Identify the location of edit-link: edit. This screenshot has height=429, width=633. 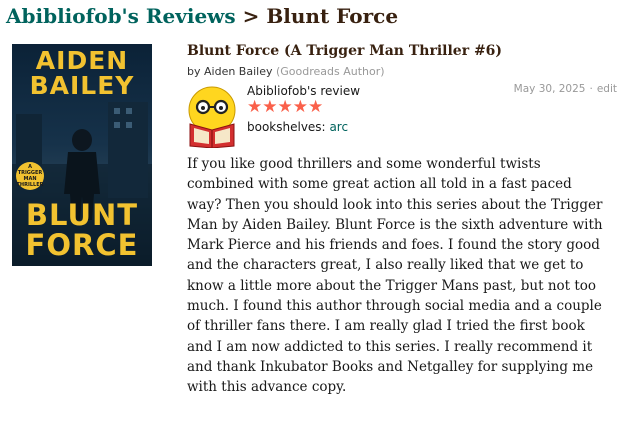
(607, 89).